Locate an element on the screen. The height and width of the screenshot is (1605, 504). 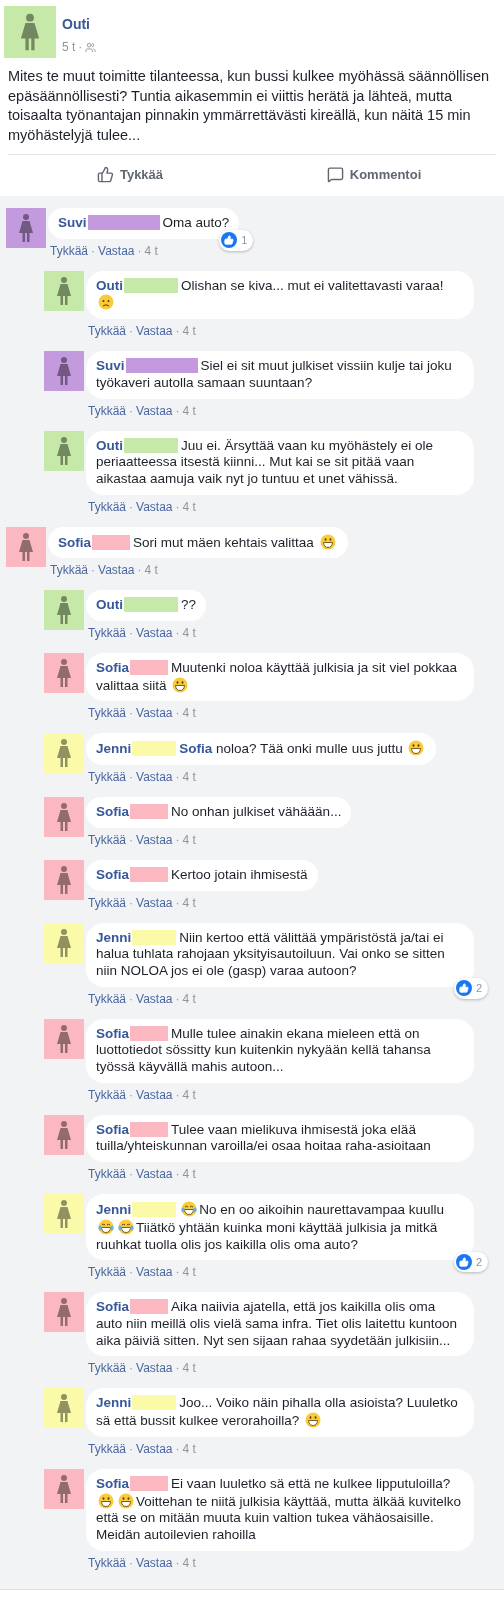
like-button: Tykkää is located at coordinates (130, 174).